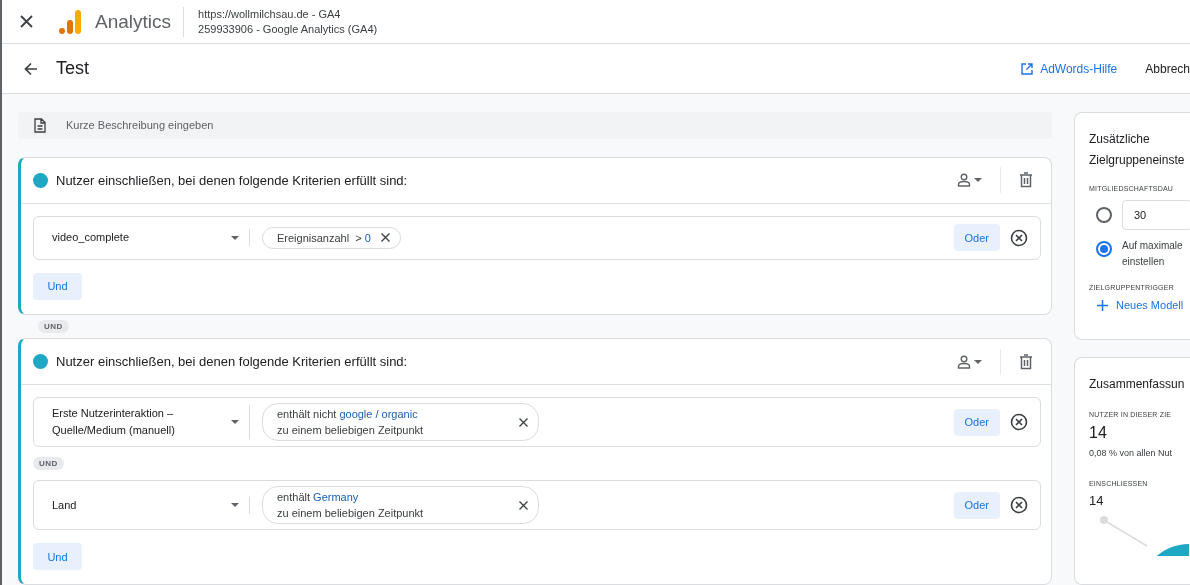 The image size is (1190, 585). Describe the element at coordinates (535, 125) in the screenshot. I see `description-field: Kurze Beschreibung eingeben` at that location.